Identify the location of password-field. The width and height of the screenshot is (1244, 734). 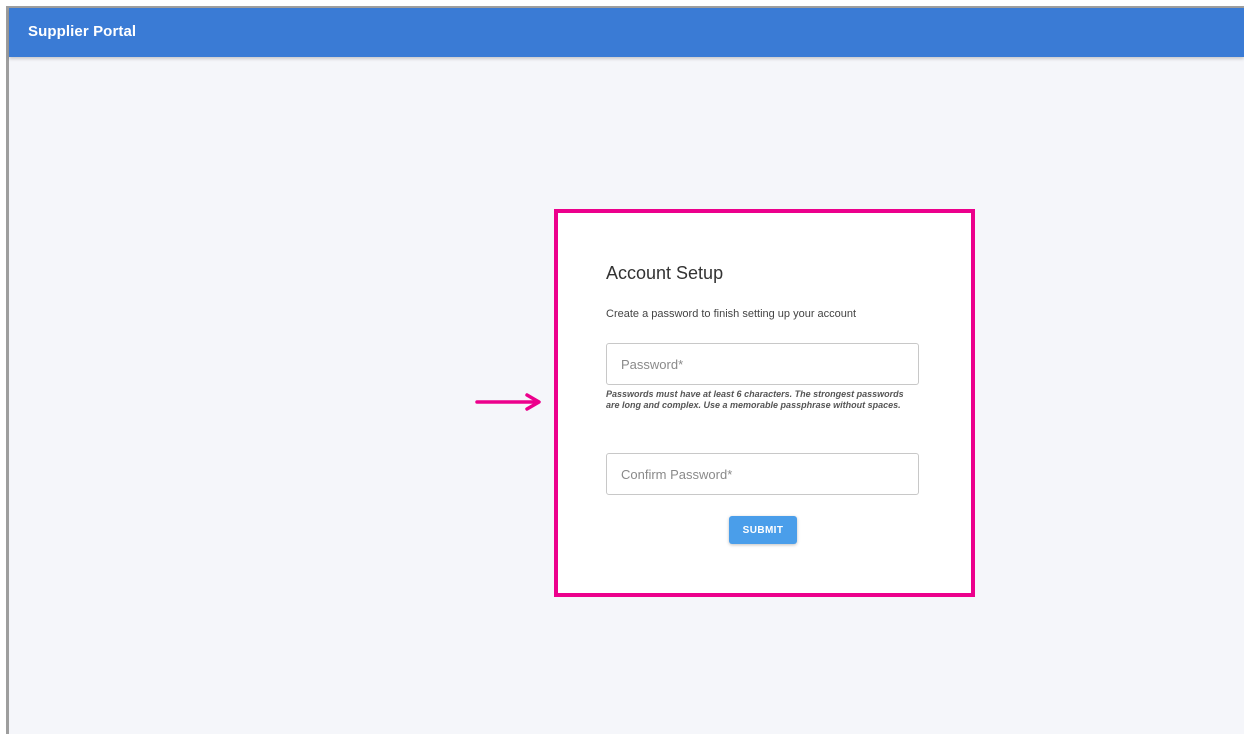
(762, 364).